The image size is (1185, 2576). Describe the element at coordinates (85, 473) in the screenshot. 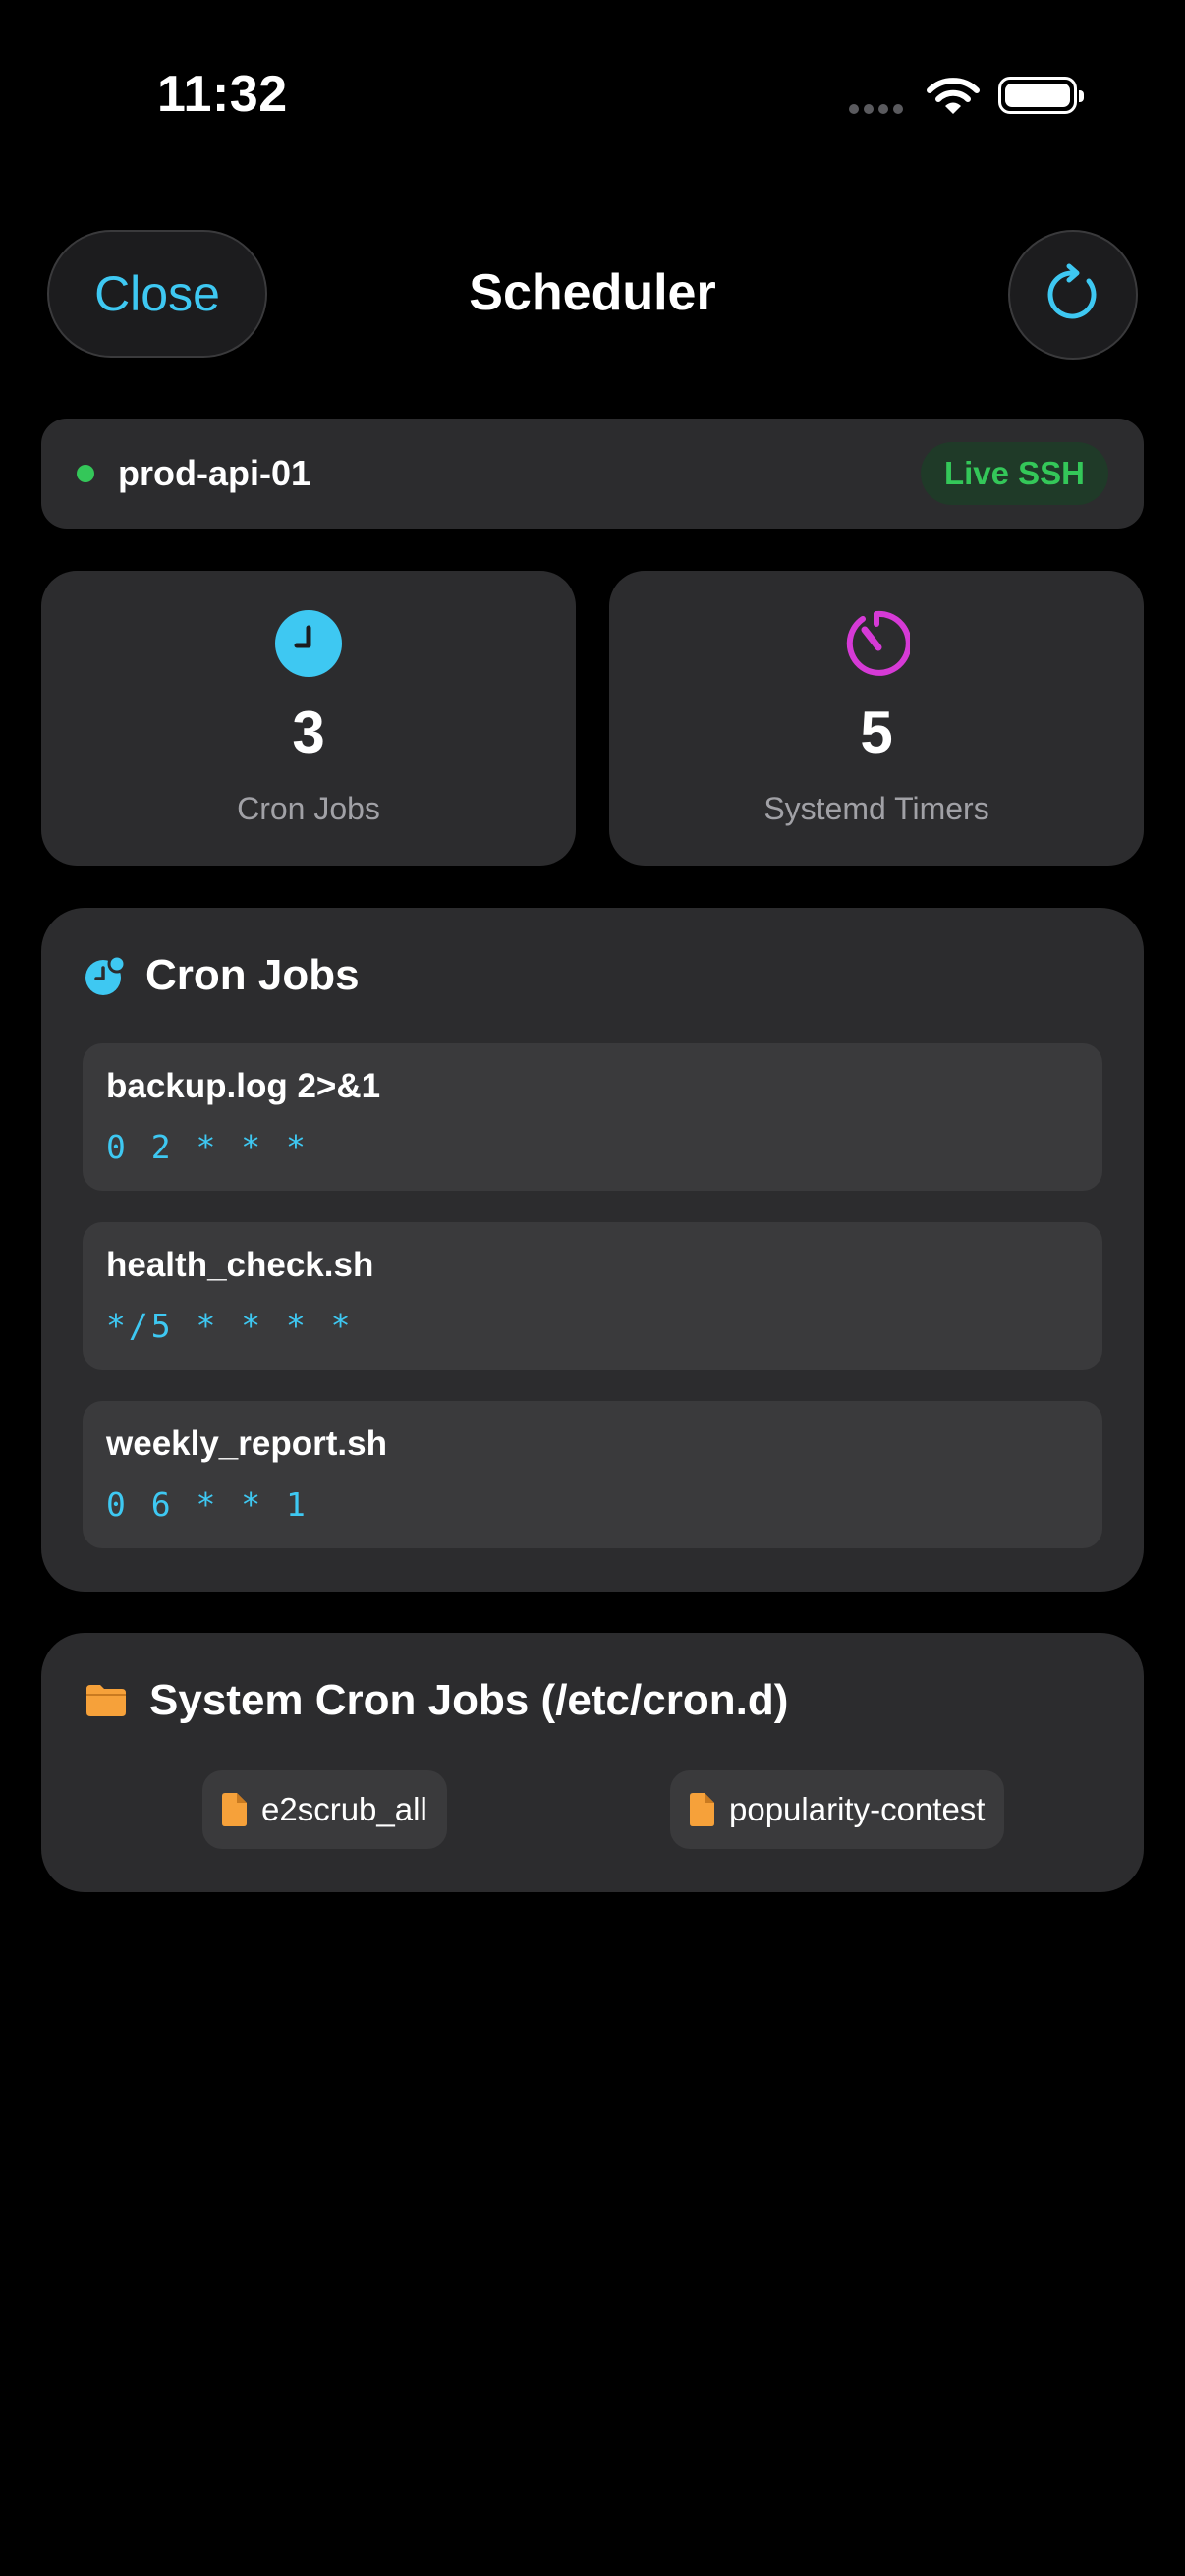

I see `online-status-dot` at that location.